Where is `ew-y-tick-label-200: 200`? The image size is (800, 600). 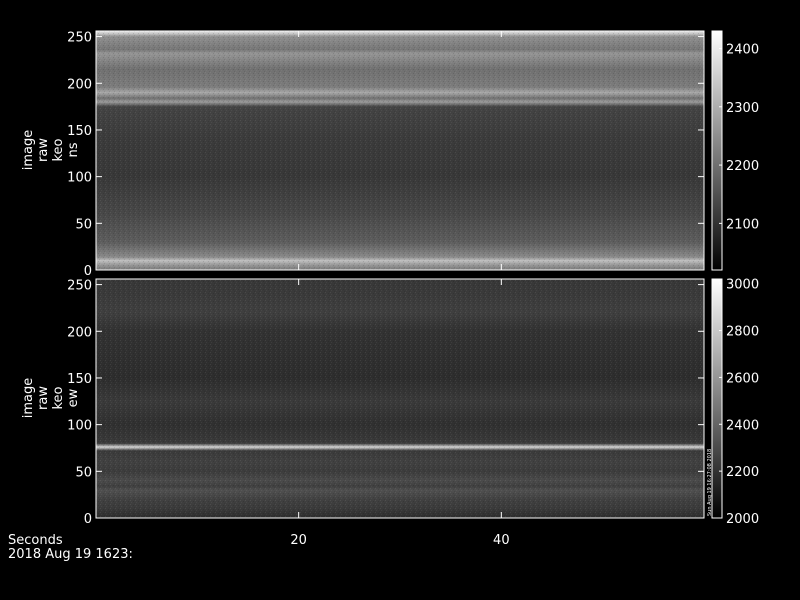 ew-y-tick-label-200: 200 is located at coordinates (79, 332).